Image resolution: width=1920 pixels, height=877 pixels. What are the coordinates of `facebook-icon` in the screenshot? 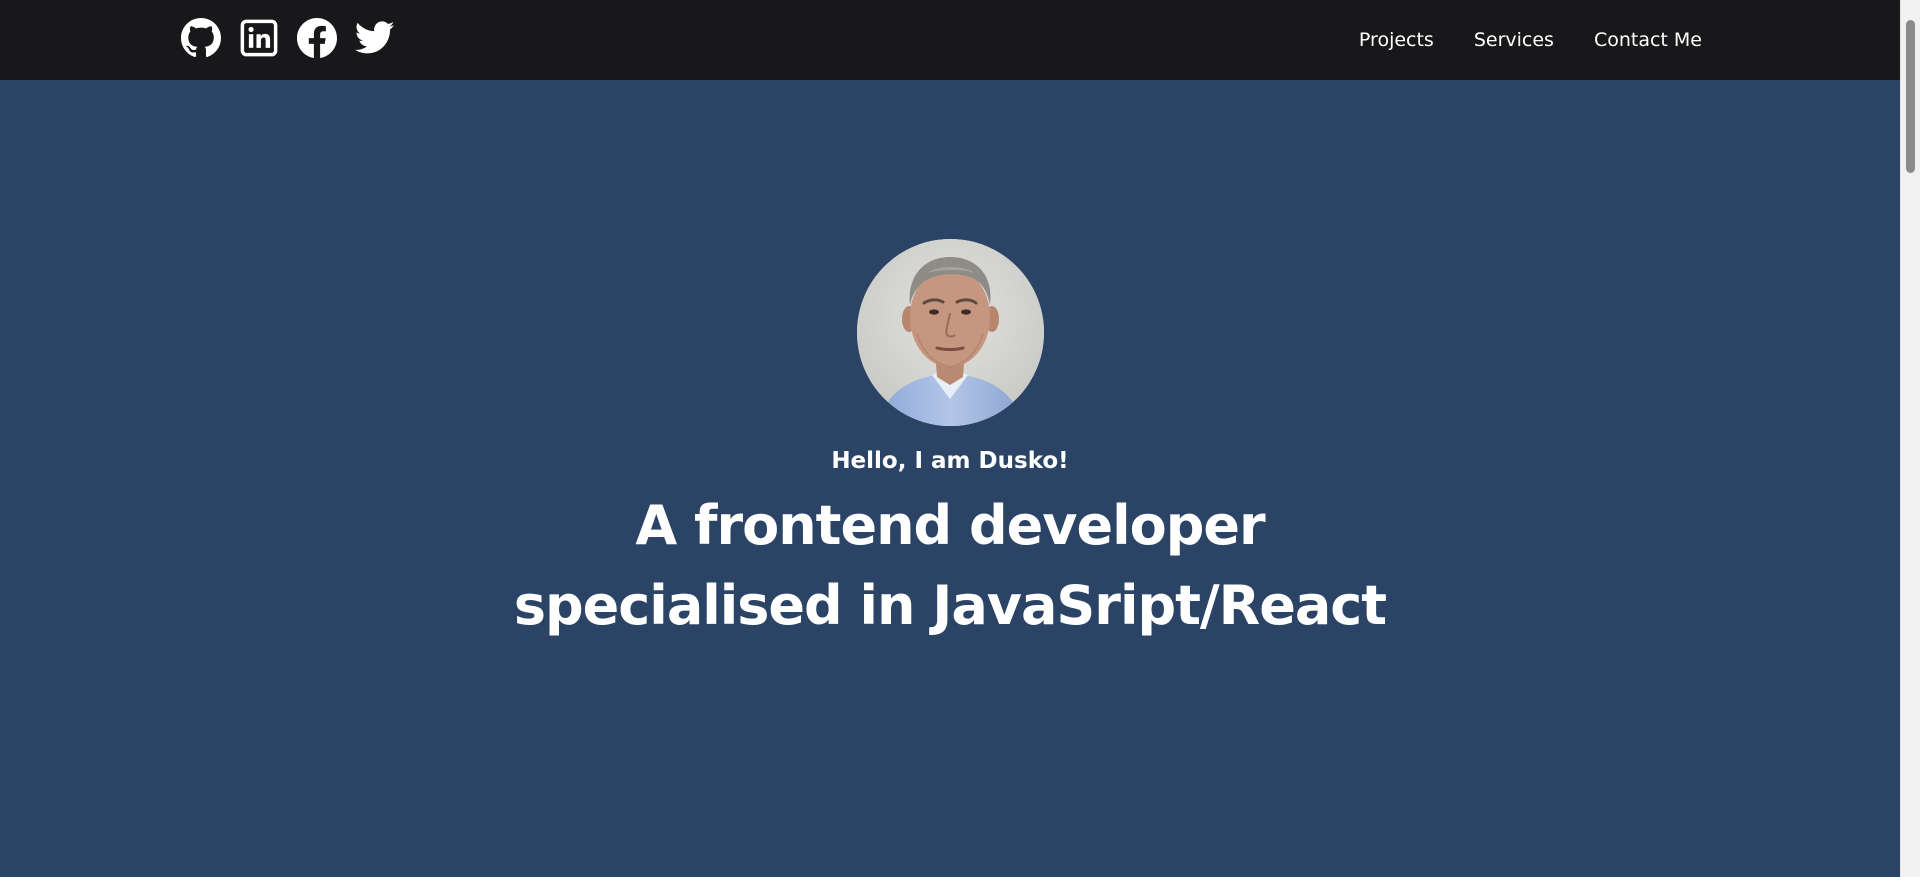 It's located at (317, 38).